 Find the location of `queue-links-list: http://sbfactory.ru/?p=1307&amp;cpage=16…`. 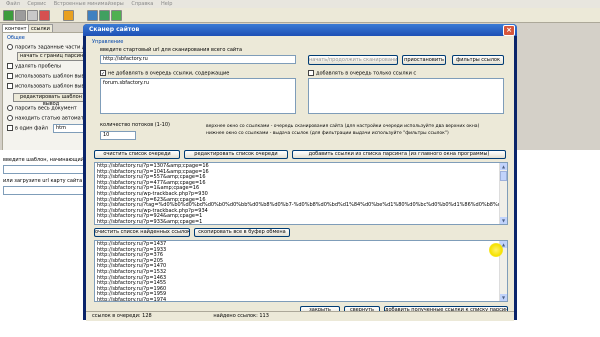

queue-links-list: http://sbfactory.ru/?p=1307&amp;cpage=16… is located at coordinates (301, 193).